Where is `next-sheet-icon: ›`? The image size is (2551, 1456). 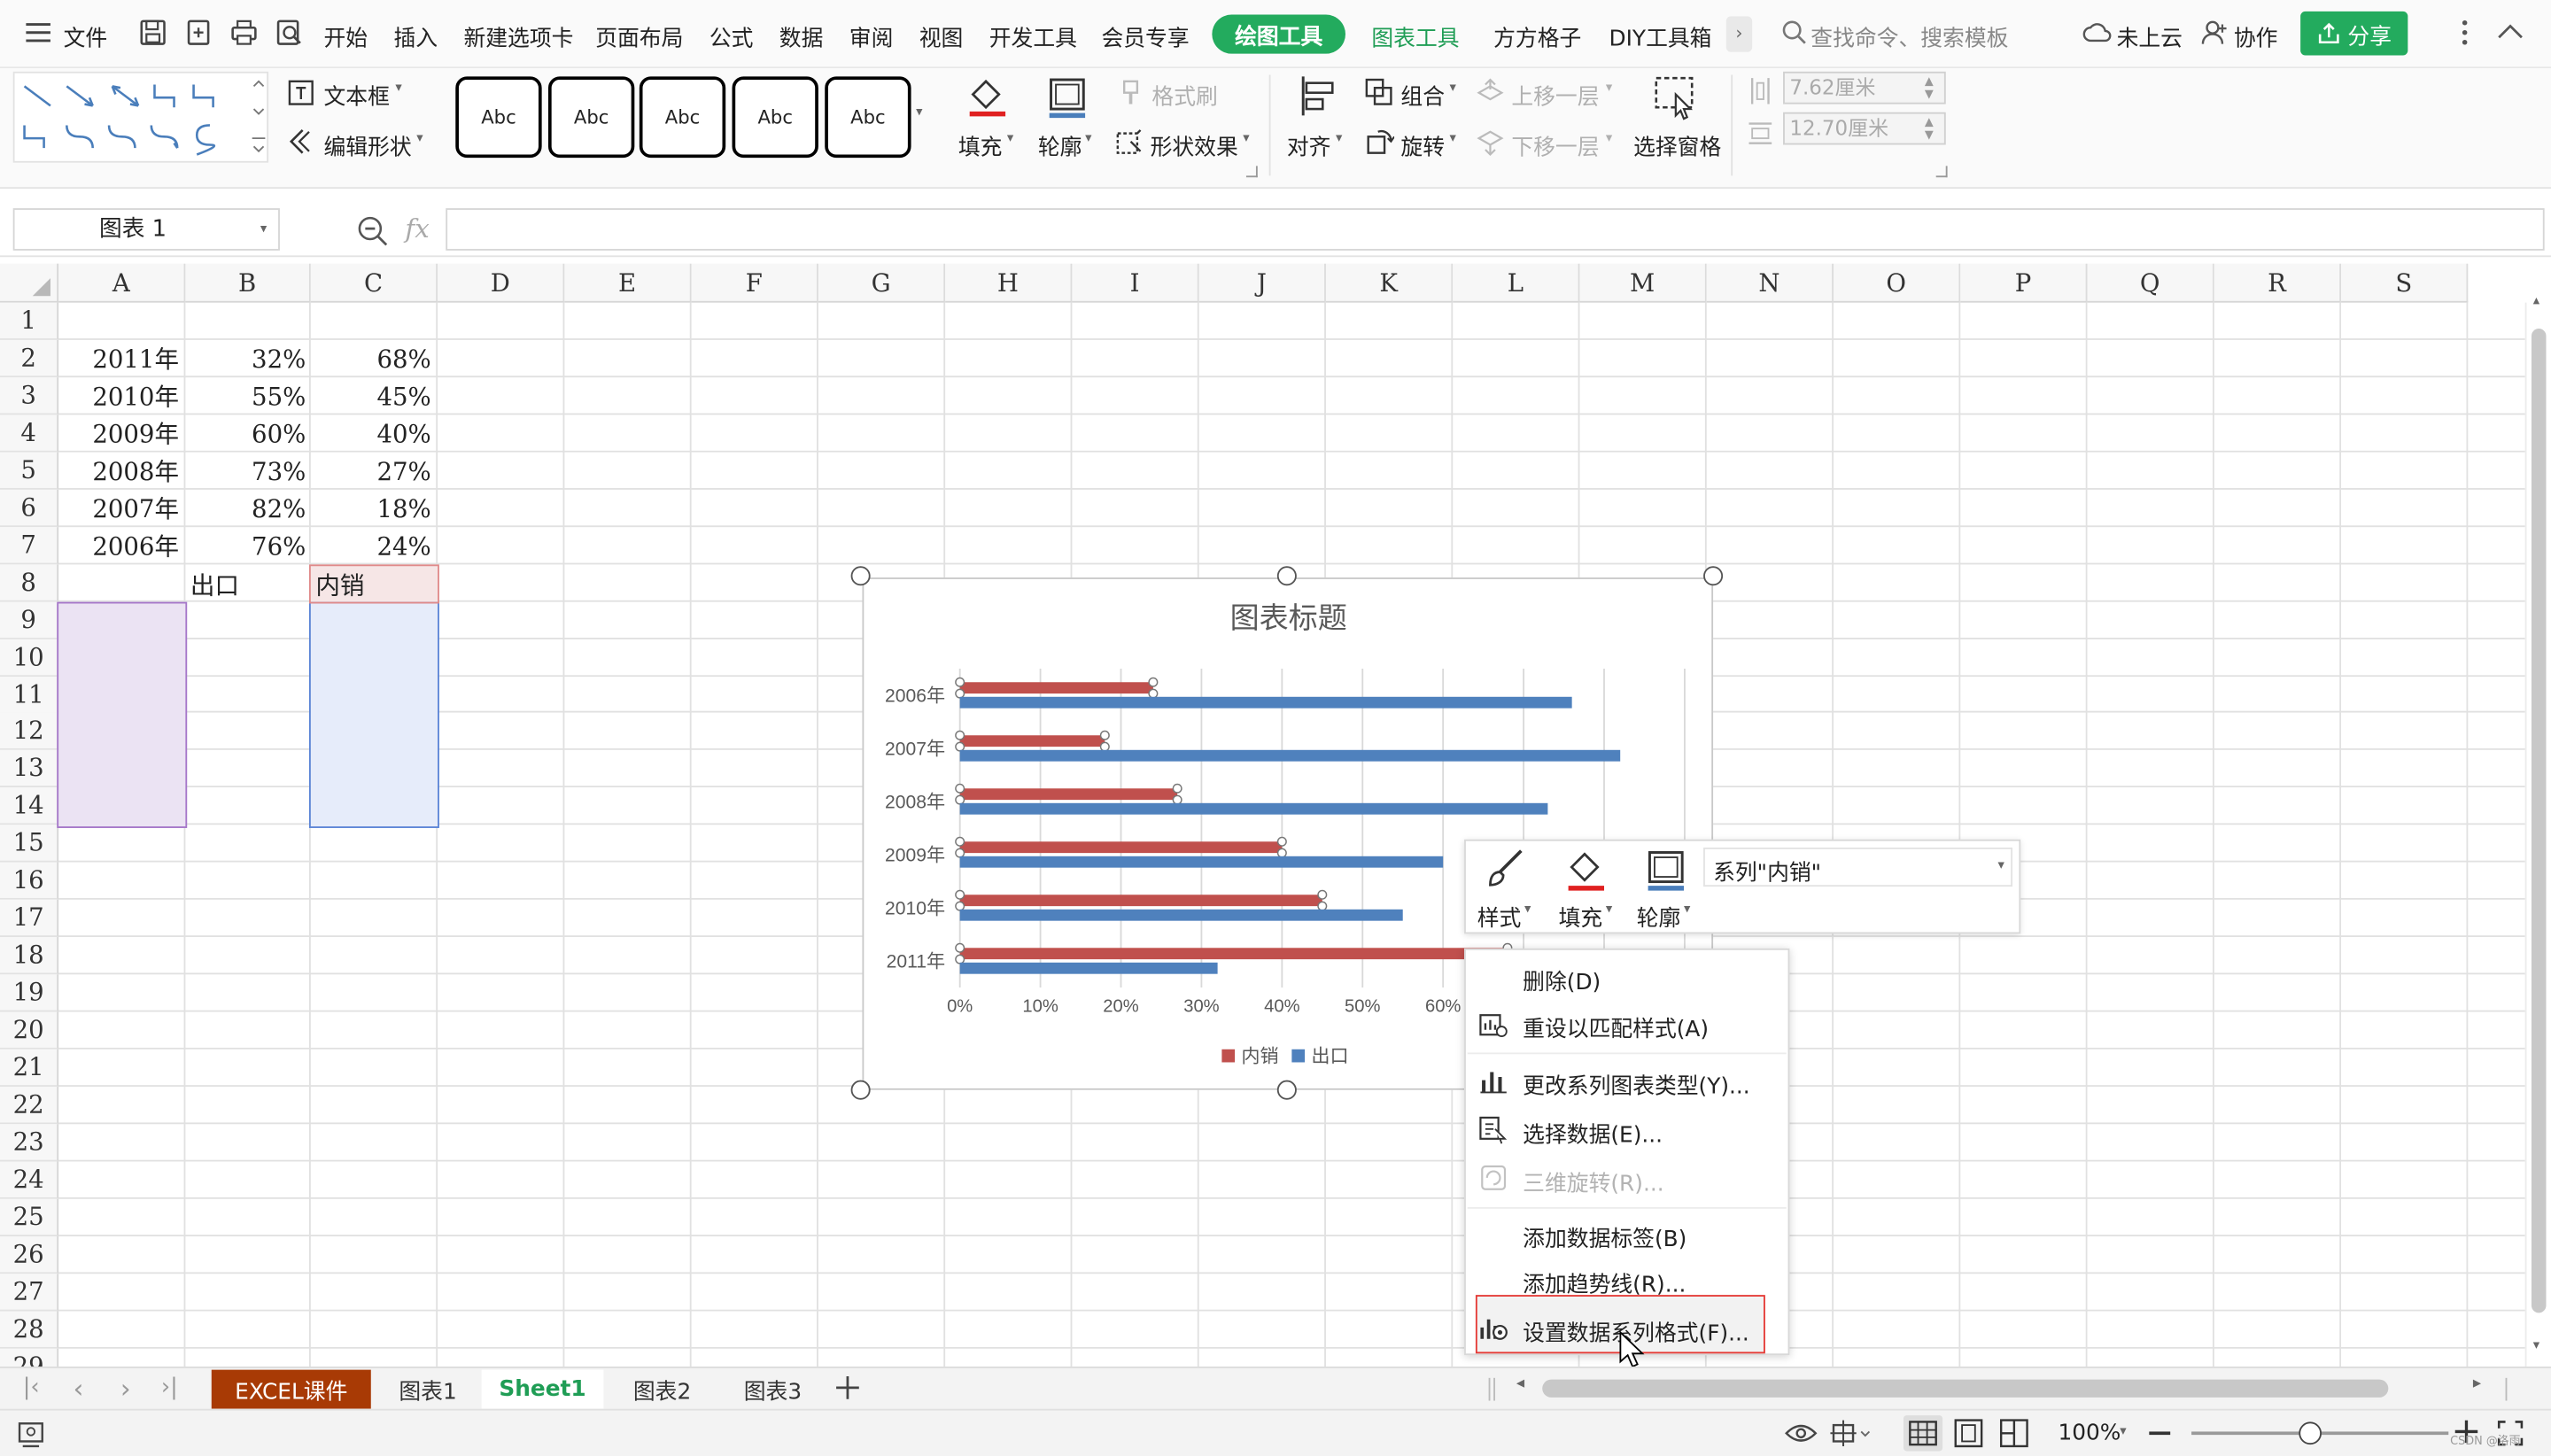
next-sheet-icon: › is located at coordinates (126, 1388).